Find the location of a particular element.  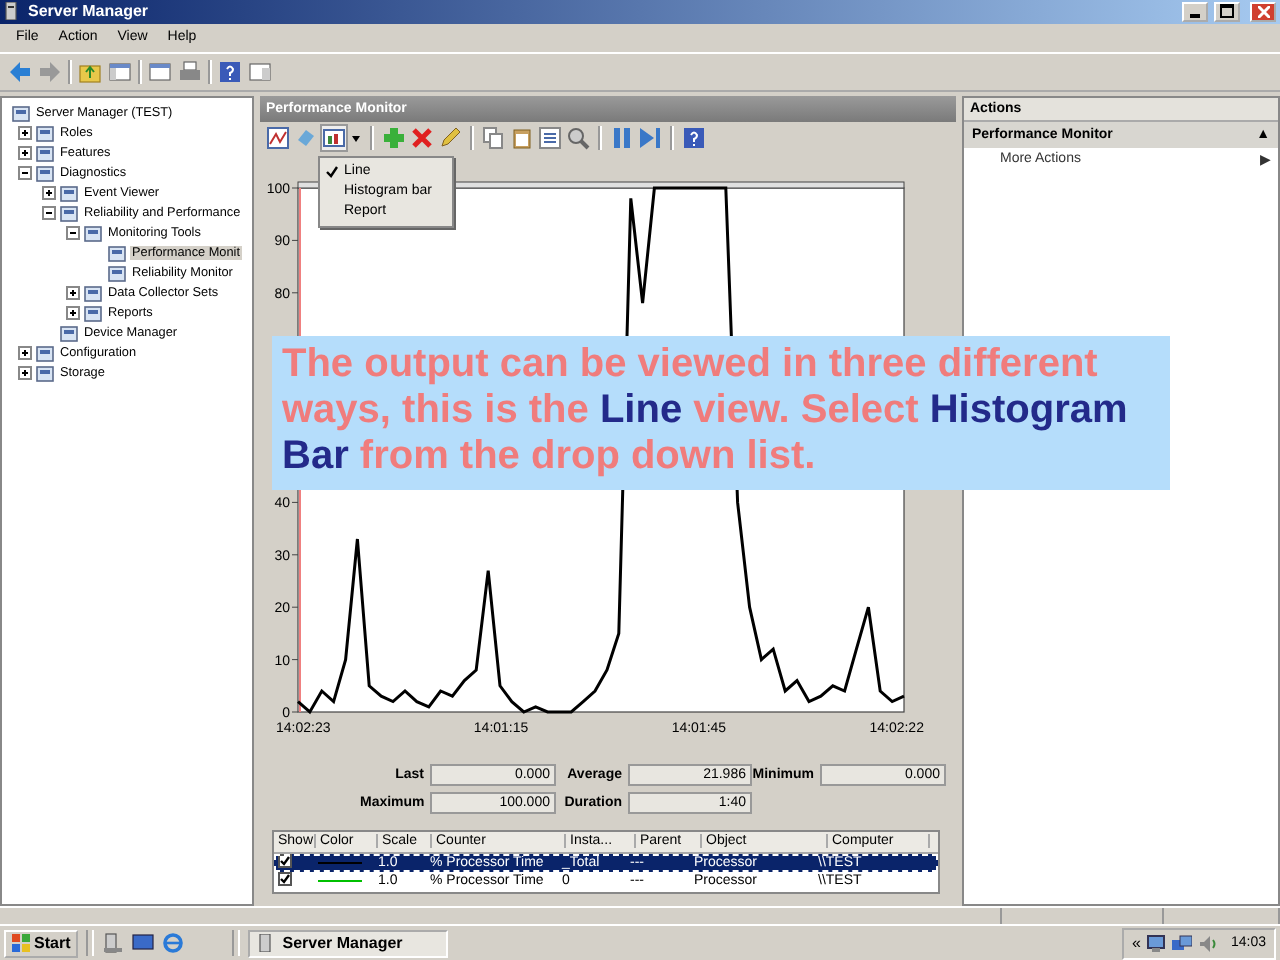

close-icon is located at coordinates (1263, 11).